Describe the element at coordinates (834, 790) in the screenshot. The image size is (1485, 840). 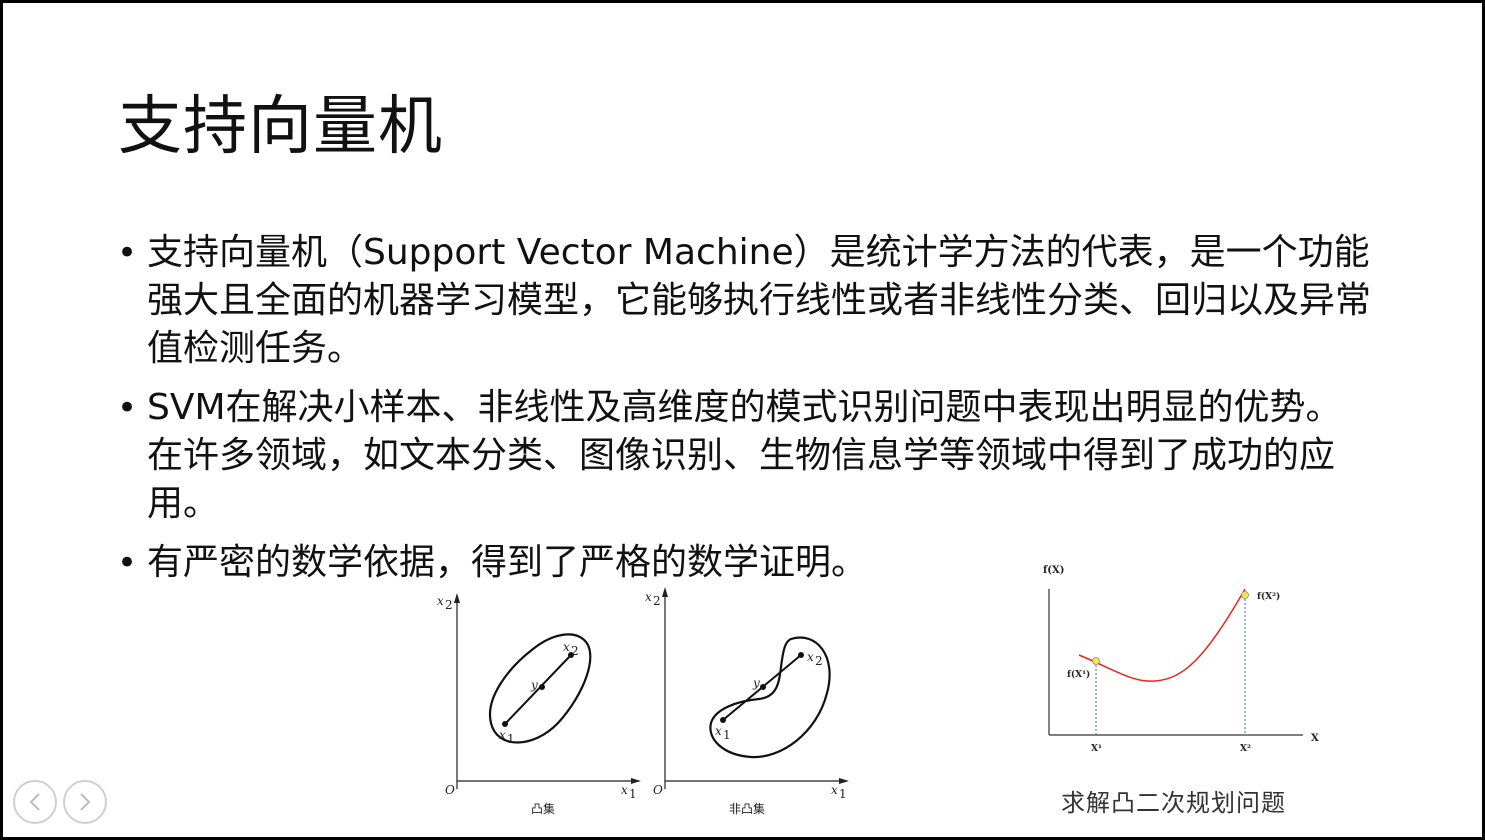
I see `nonconvex-axis-x: x` at that location.